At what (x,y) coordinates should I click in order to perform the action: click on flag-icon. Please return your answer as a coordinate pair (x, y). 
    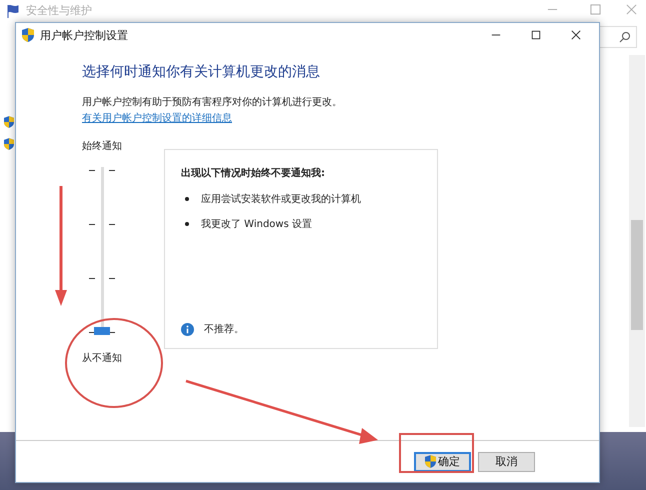
    Looking at the image, I should click on (13, 11).